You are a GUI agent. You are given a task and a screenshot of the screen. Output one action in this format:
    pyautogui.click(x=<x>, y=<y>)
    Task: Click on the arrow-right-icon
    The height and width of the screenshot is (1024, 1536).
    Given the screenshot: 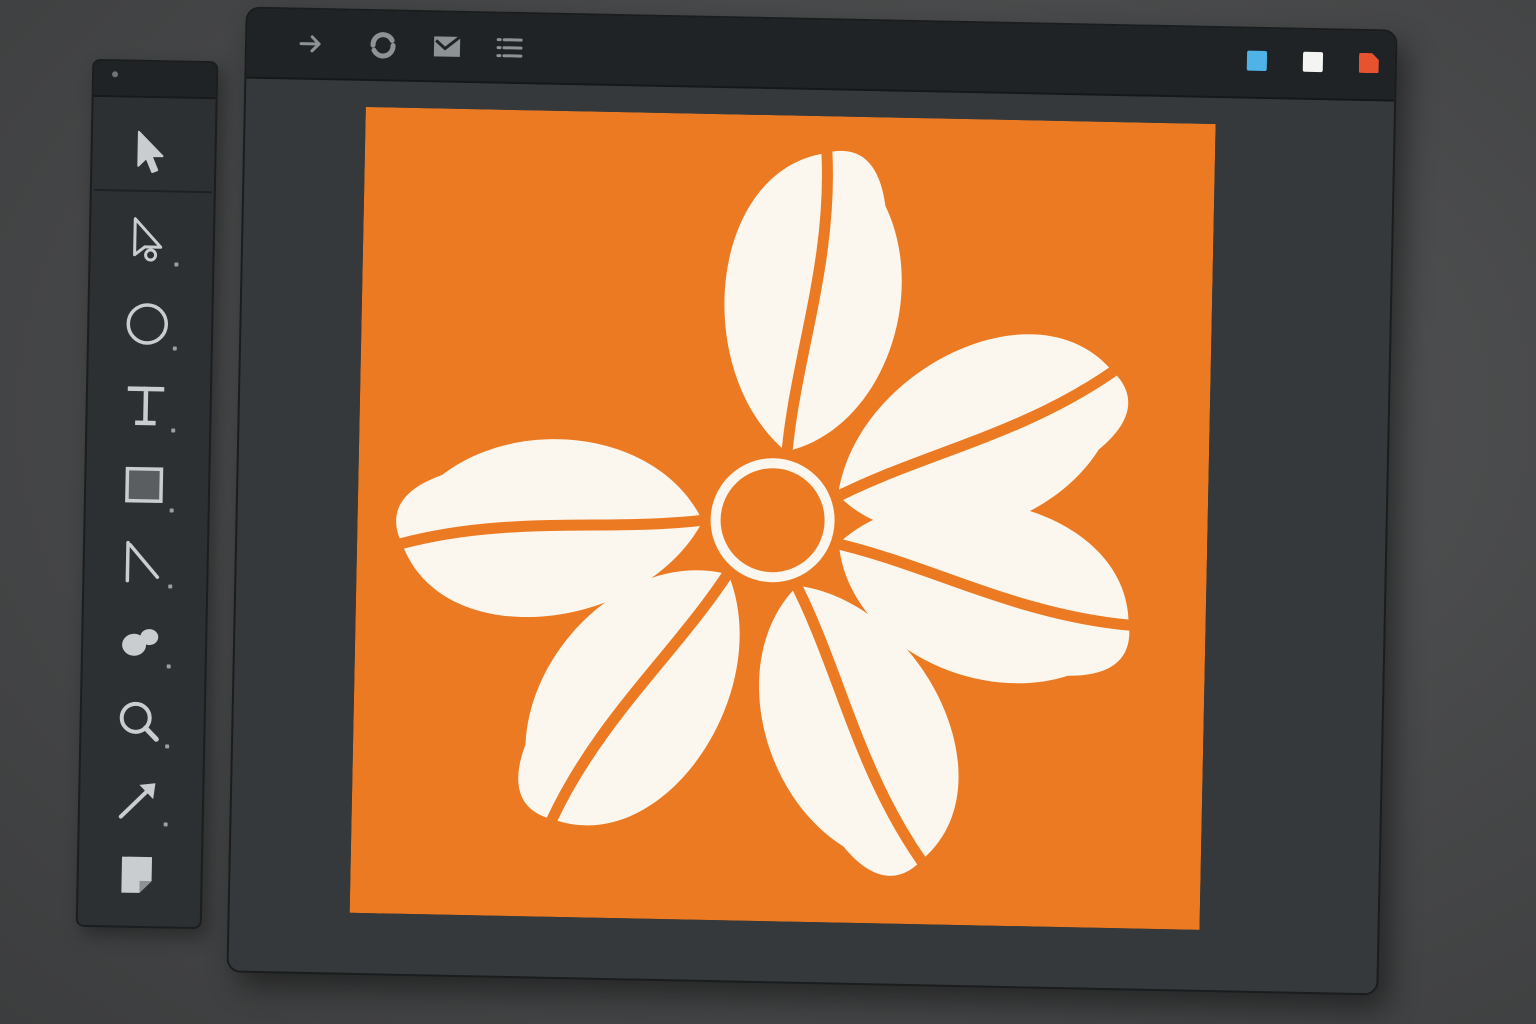 What is the action you would take?
    pyautogui.click(x=310, y=44)
    